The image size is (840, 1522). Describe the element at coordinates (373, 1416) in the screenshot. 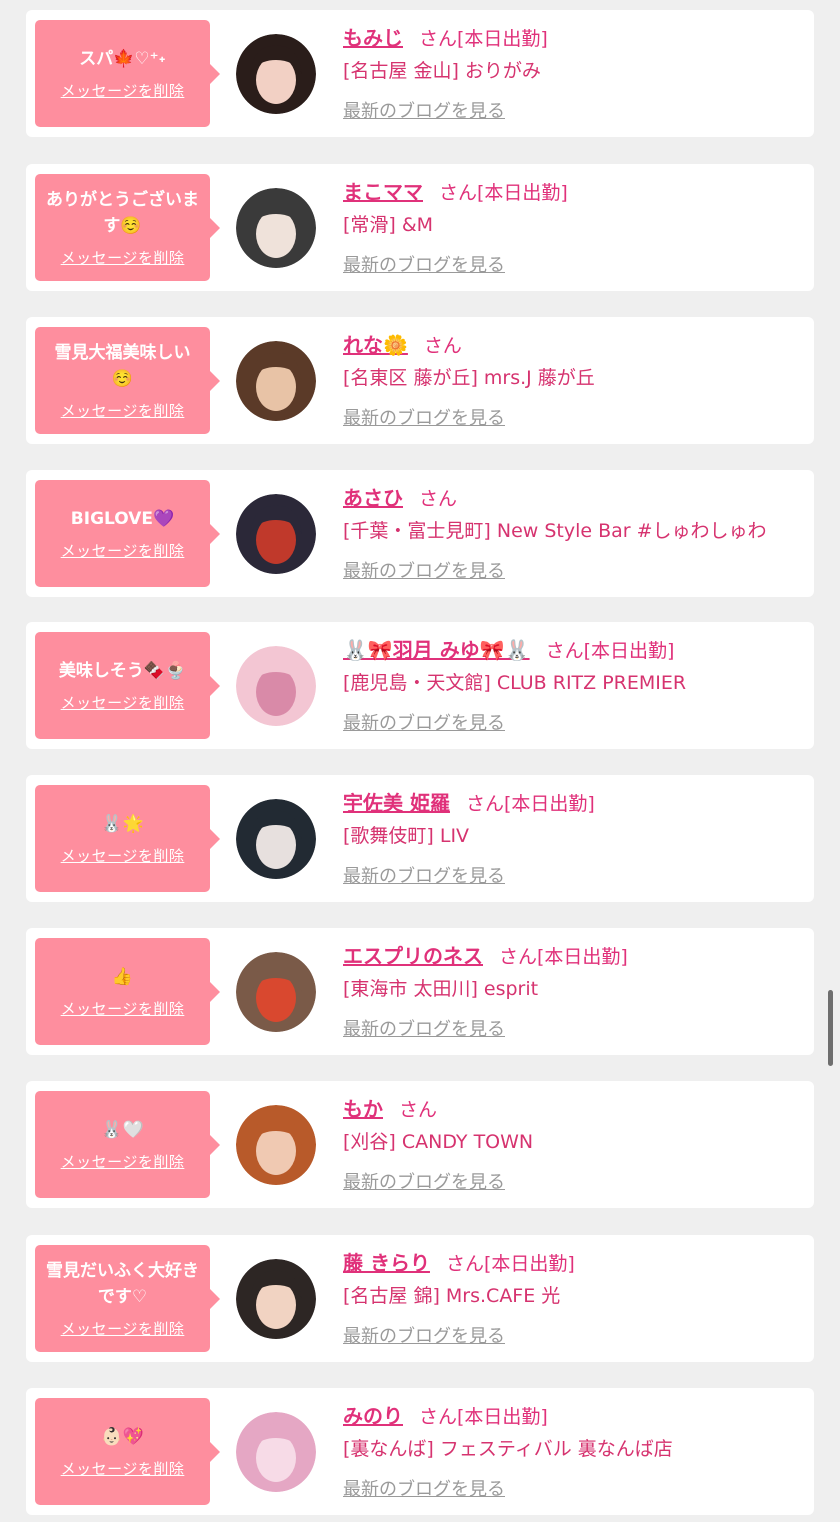

I see `cast-name-link: みのり` at that location.